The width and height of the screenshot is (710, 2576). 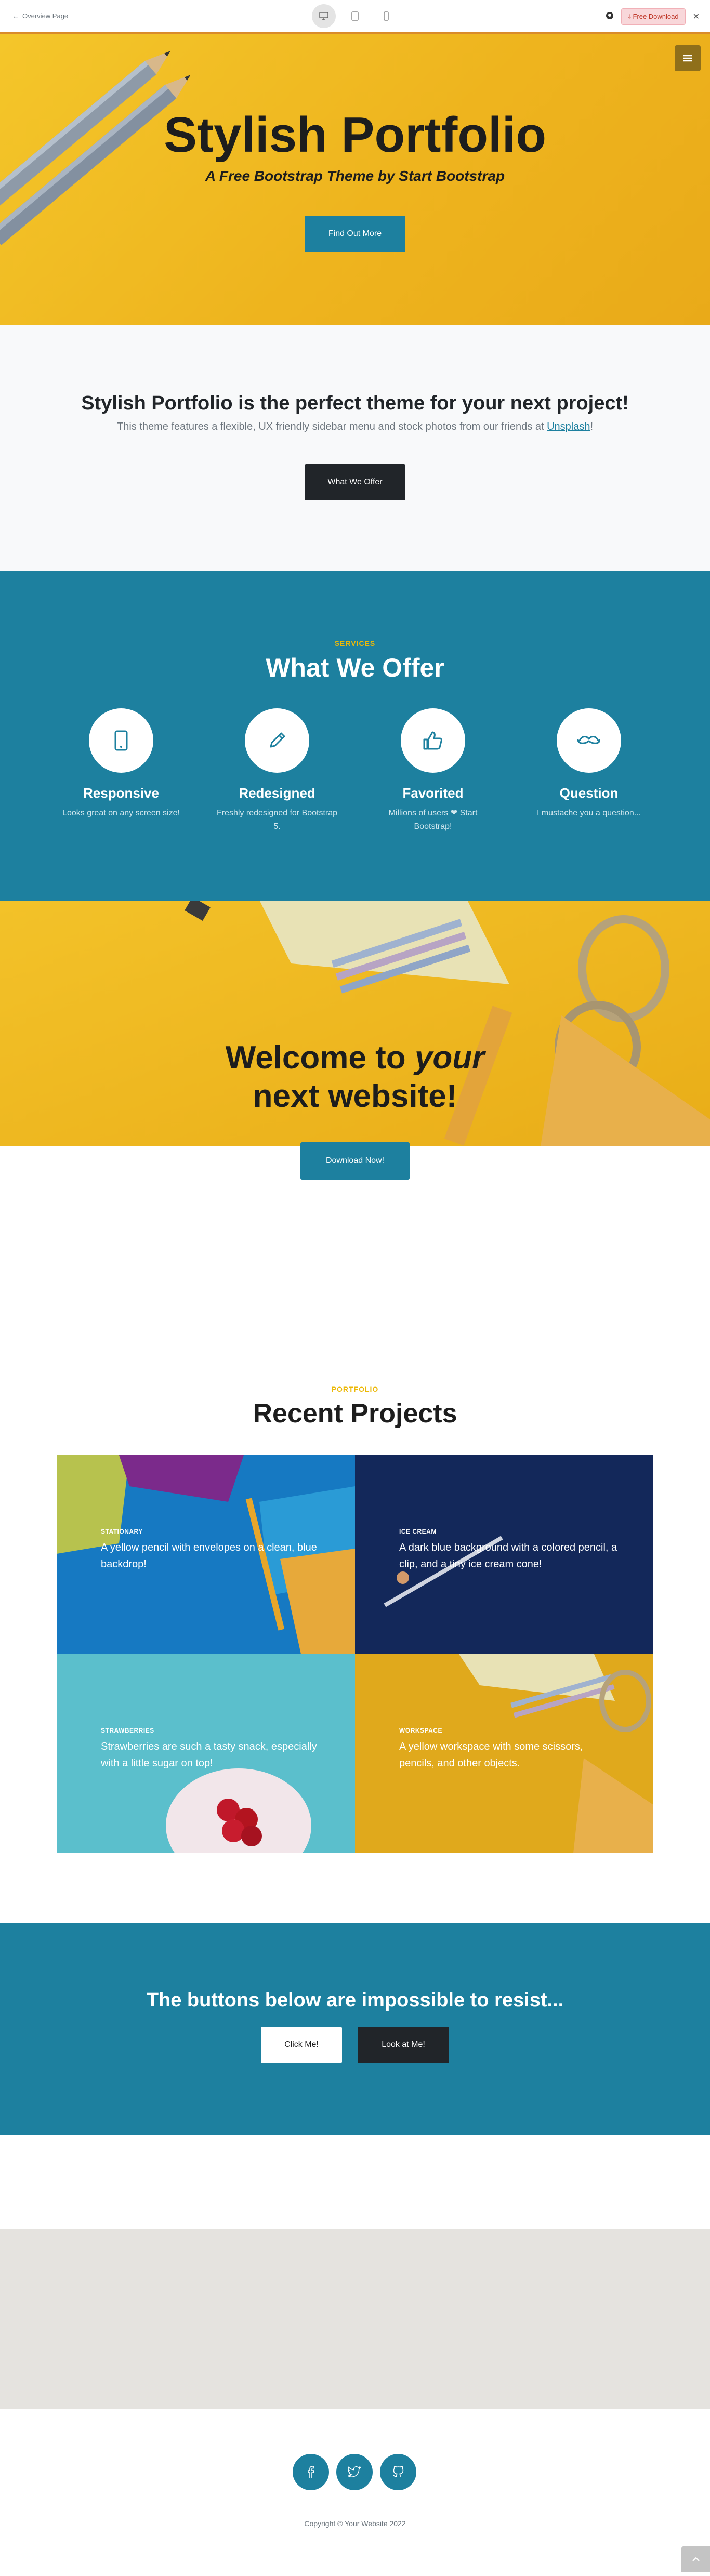 I want to click on callout-emphasis: your, so click(x=449, y=1058).